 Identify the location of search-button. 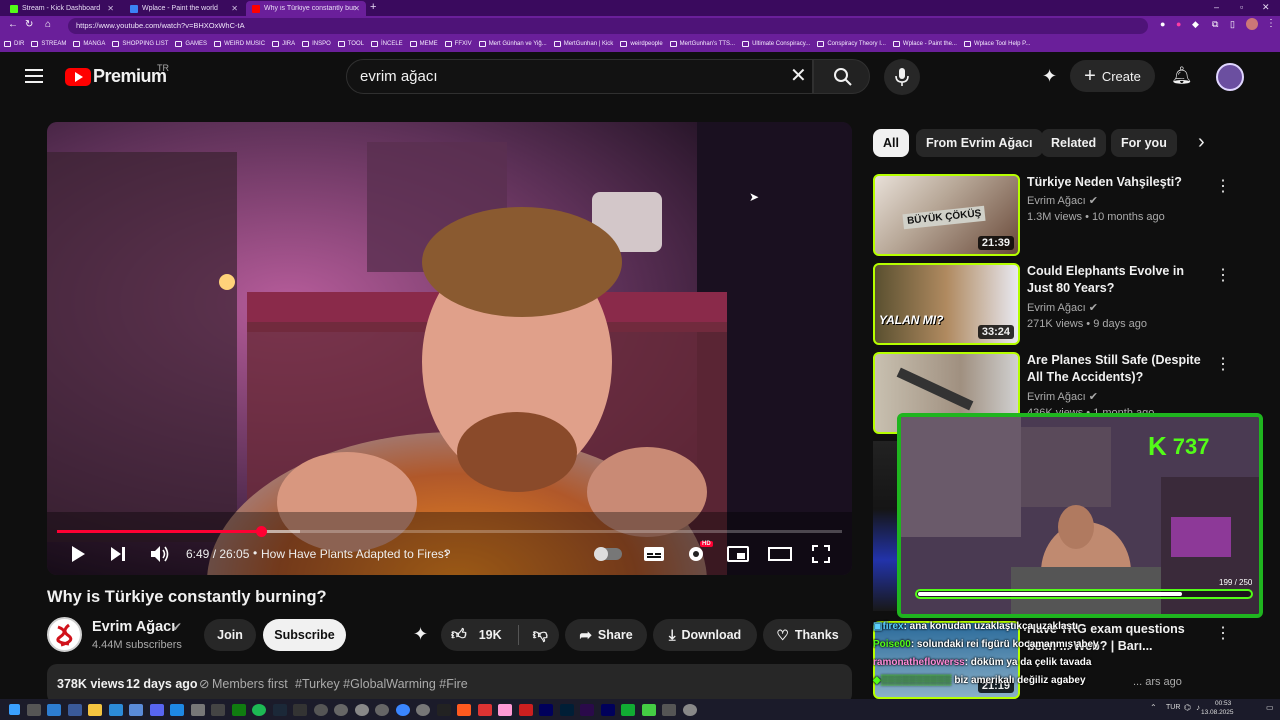
(841, 76).